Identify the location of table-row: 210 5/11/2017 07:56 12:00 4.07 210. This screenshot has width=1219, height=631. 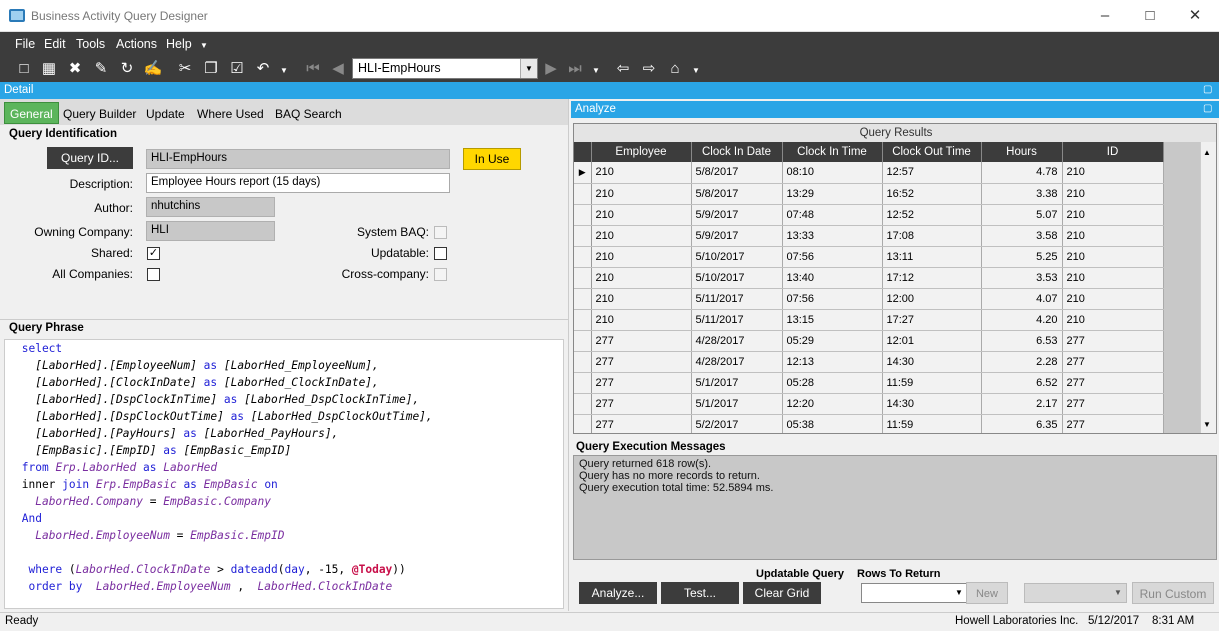
(869, 299).